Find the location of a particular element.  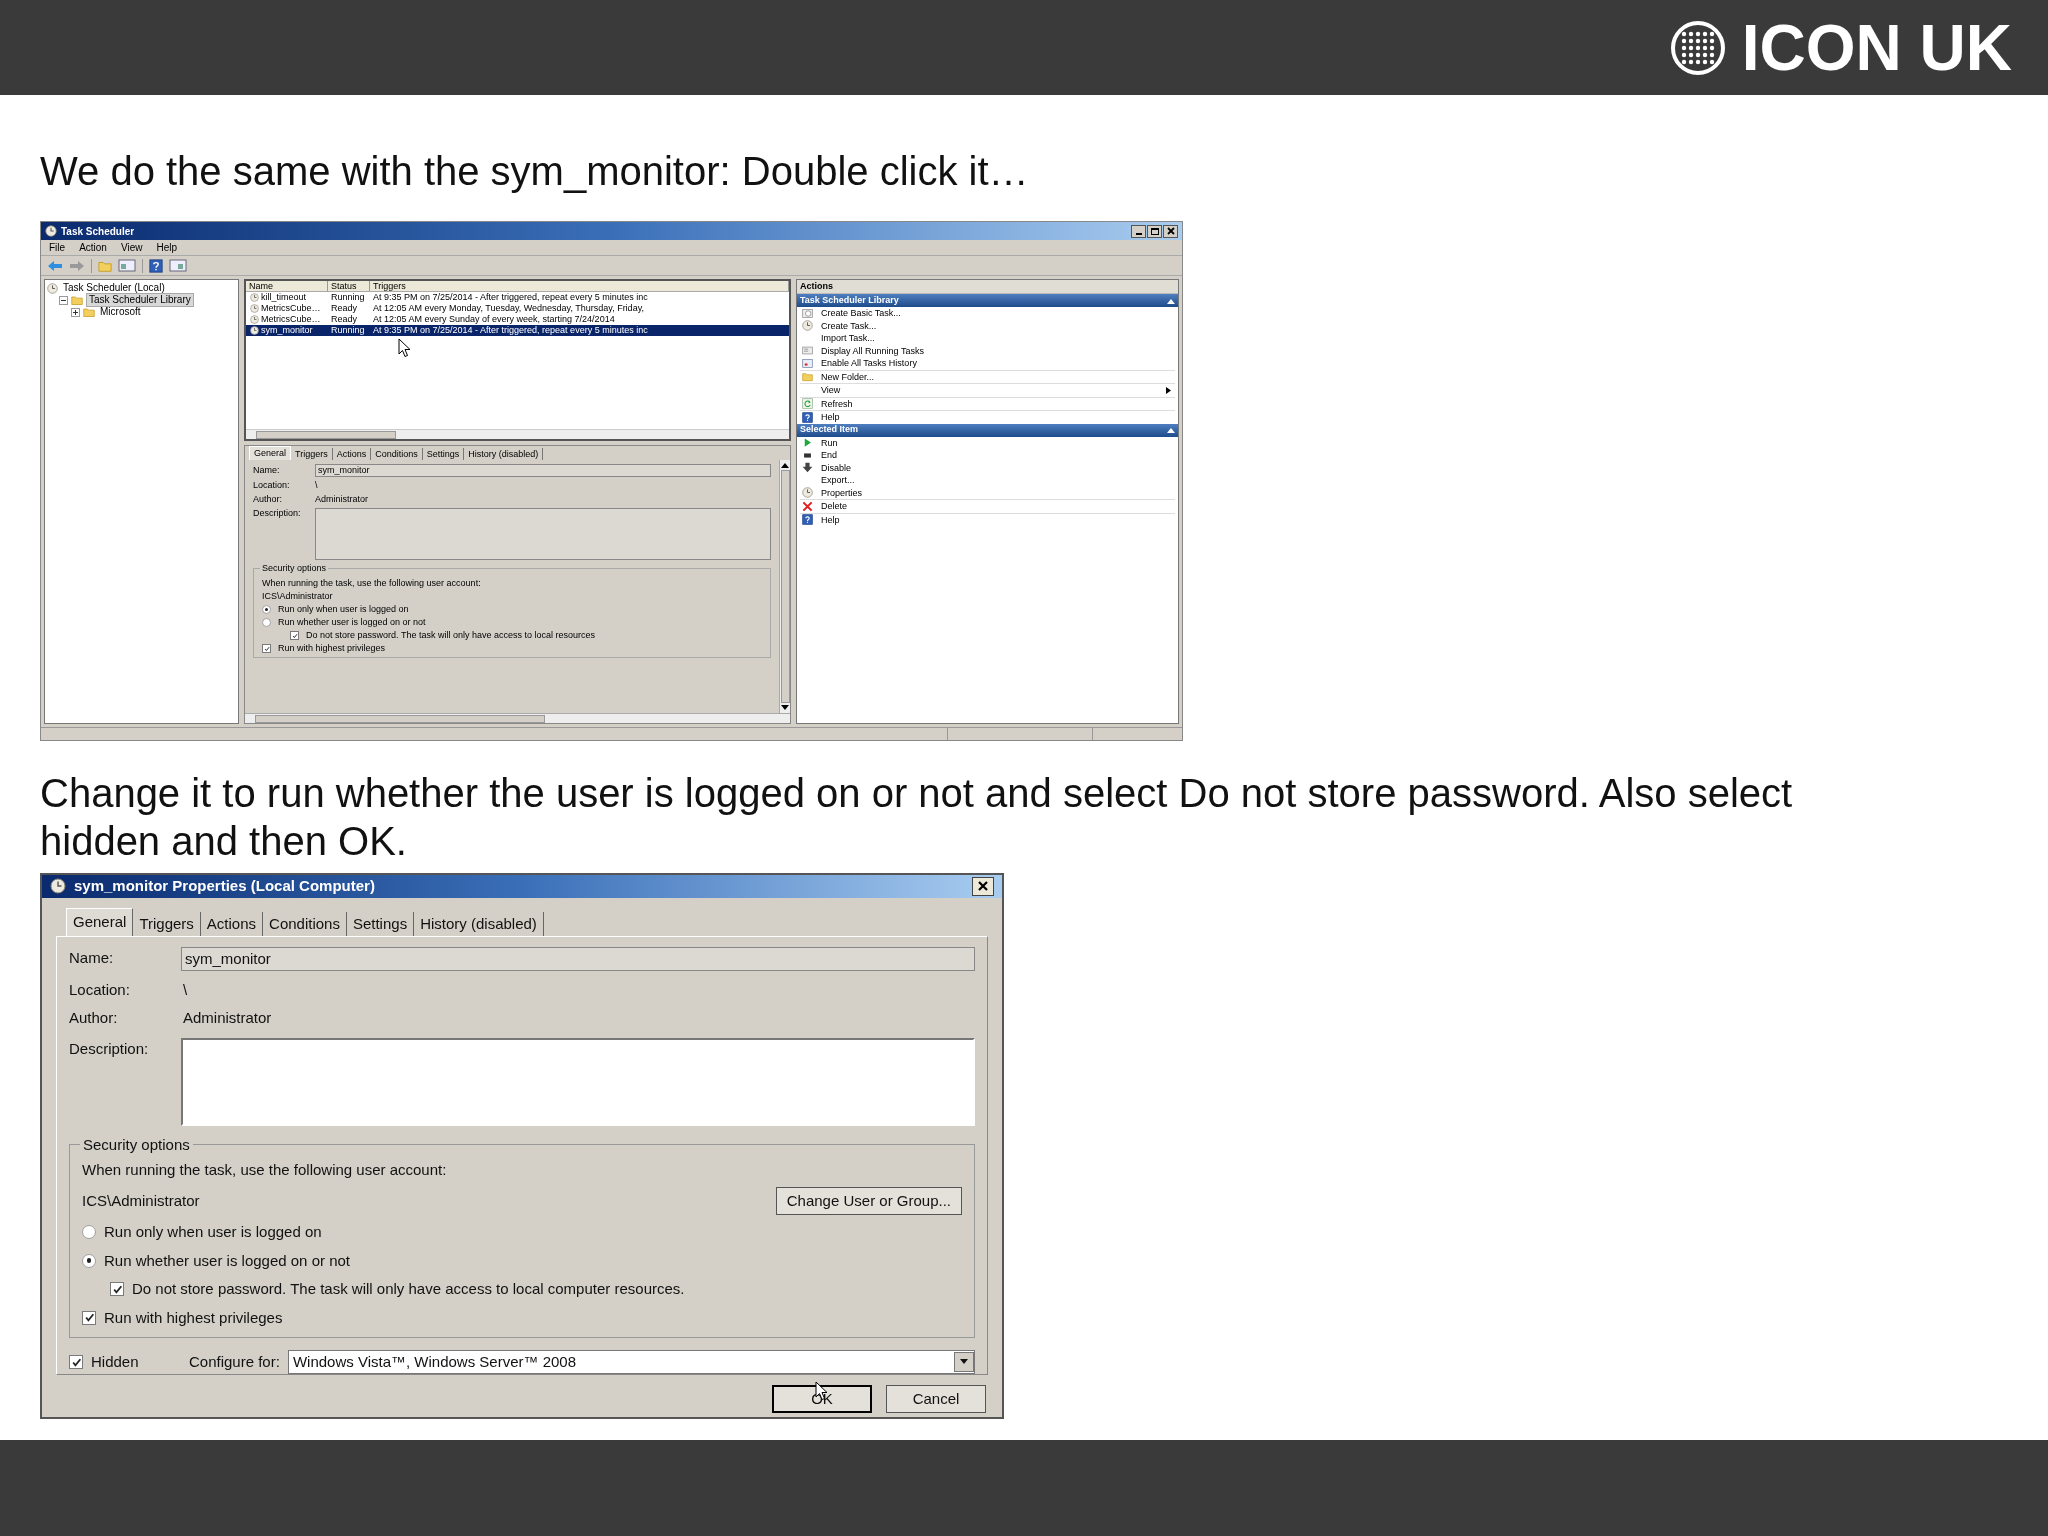

section-header: Selected Item is located at coordinates (987, 430).